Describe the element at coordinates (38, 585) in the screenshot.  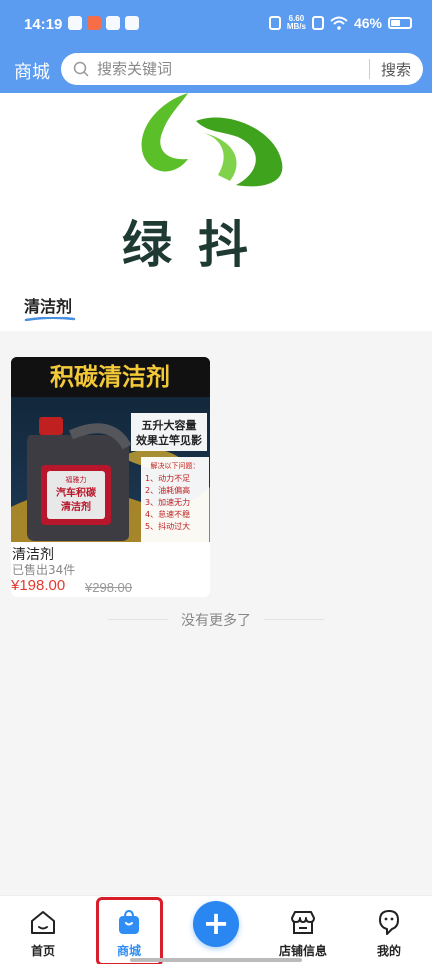
I see `product-price: ¥198.00` at that location.